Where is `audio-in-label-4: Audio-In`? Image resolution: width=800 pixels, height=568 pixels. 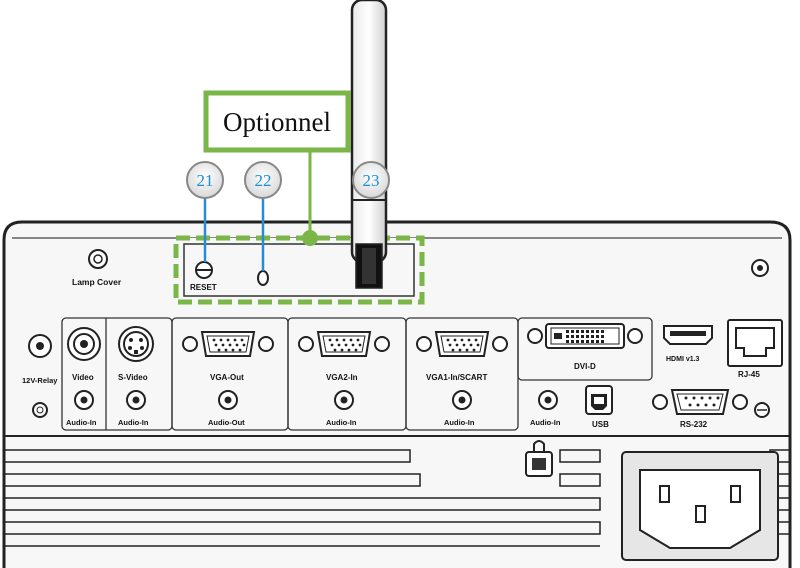
audio-in-label-4: Audio-In is located at coordinates (459, 422).